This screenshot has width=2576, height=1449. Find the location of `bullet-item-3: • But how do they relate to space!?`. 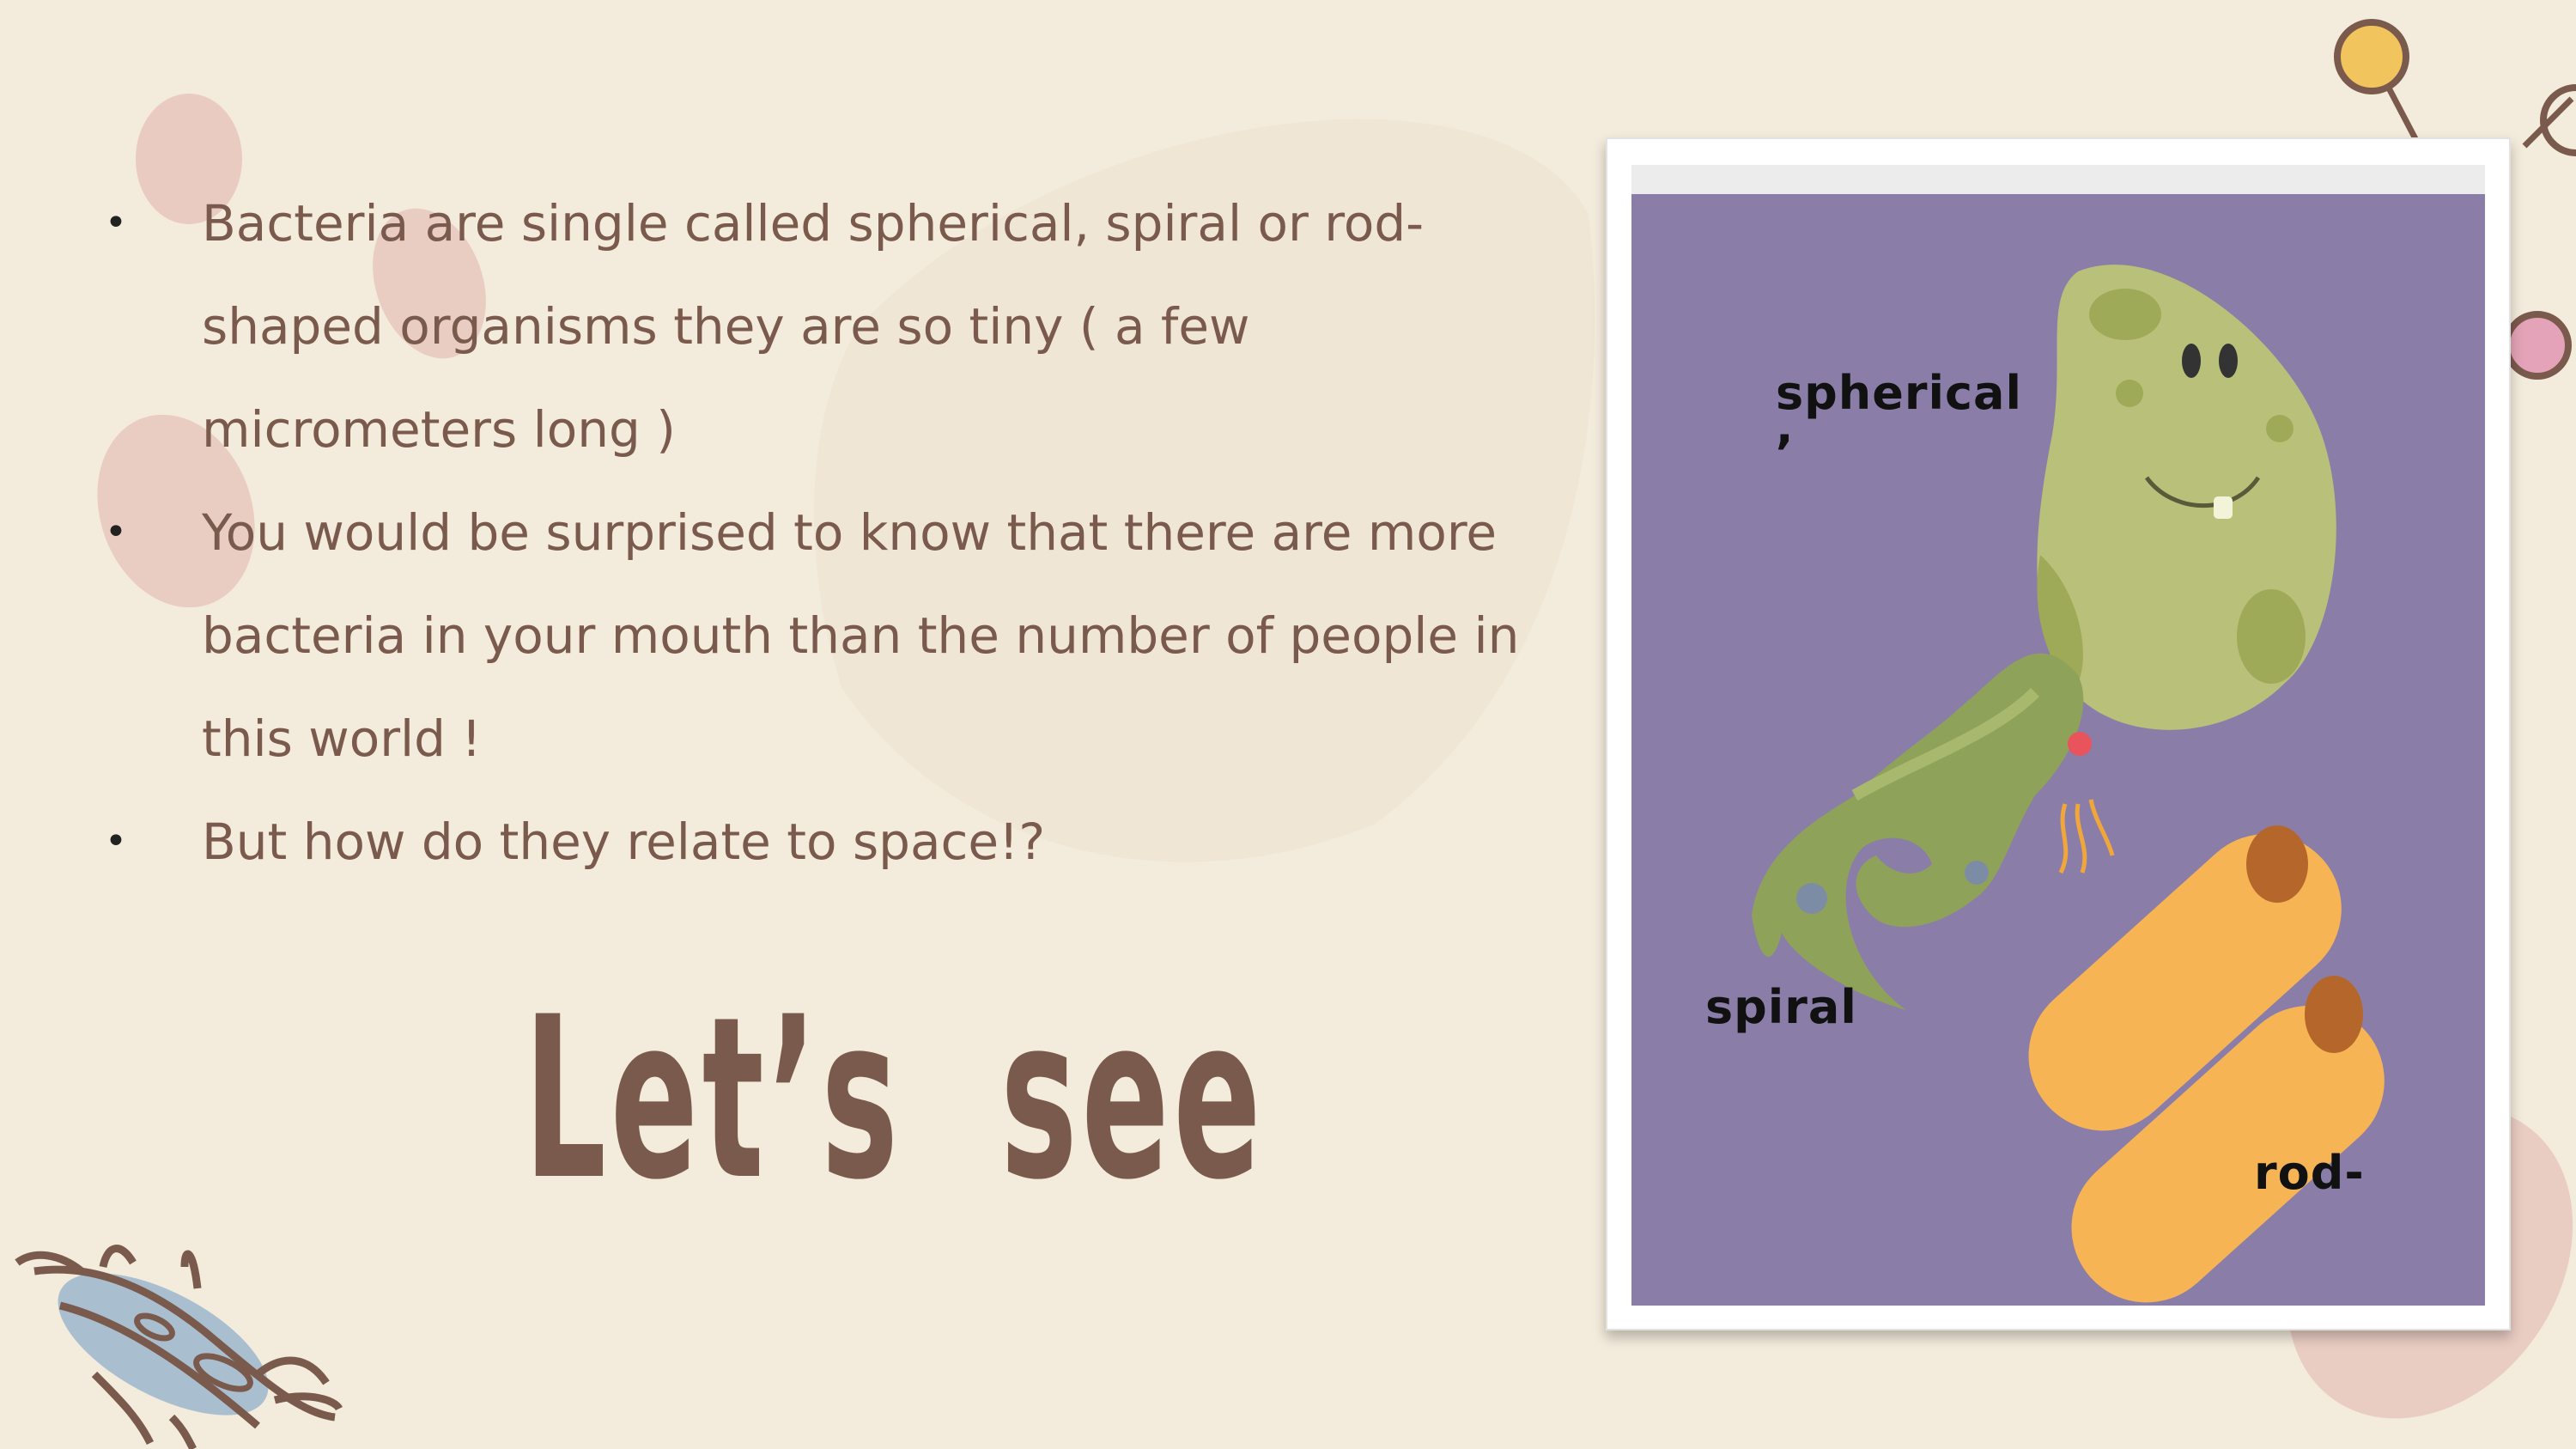

bullet-item-3: • But how do they relate to space!? is located at coordinates (824, 841).